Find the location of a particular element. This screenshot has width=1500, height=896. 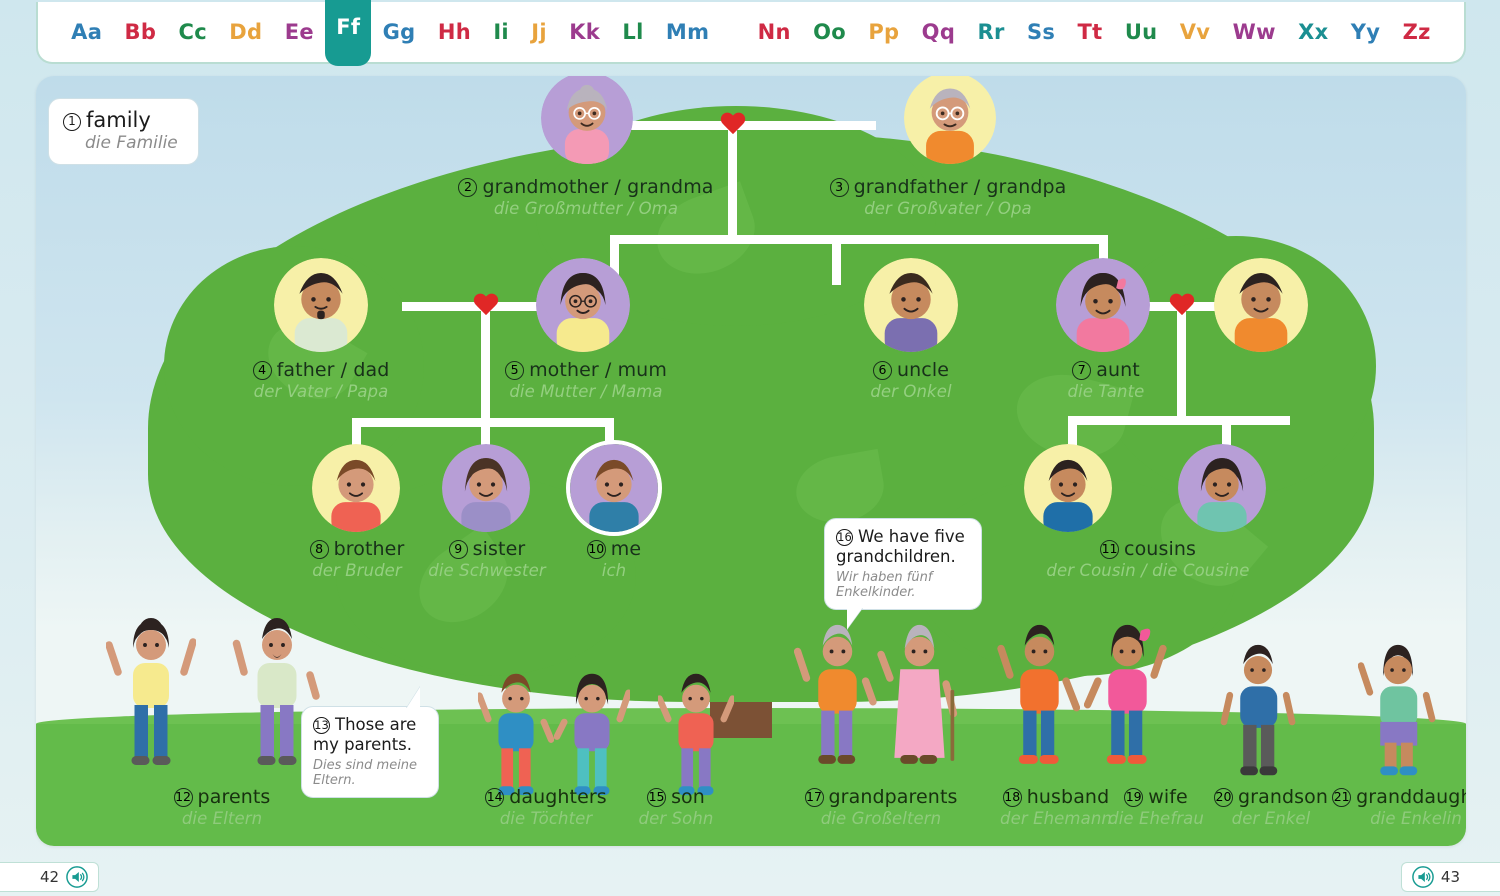

avatar-father is located at coordinates (321, 305).